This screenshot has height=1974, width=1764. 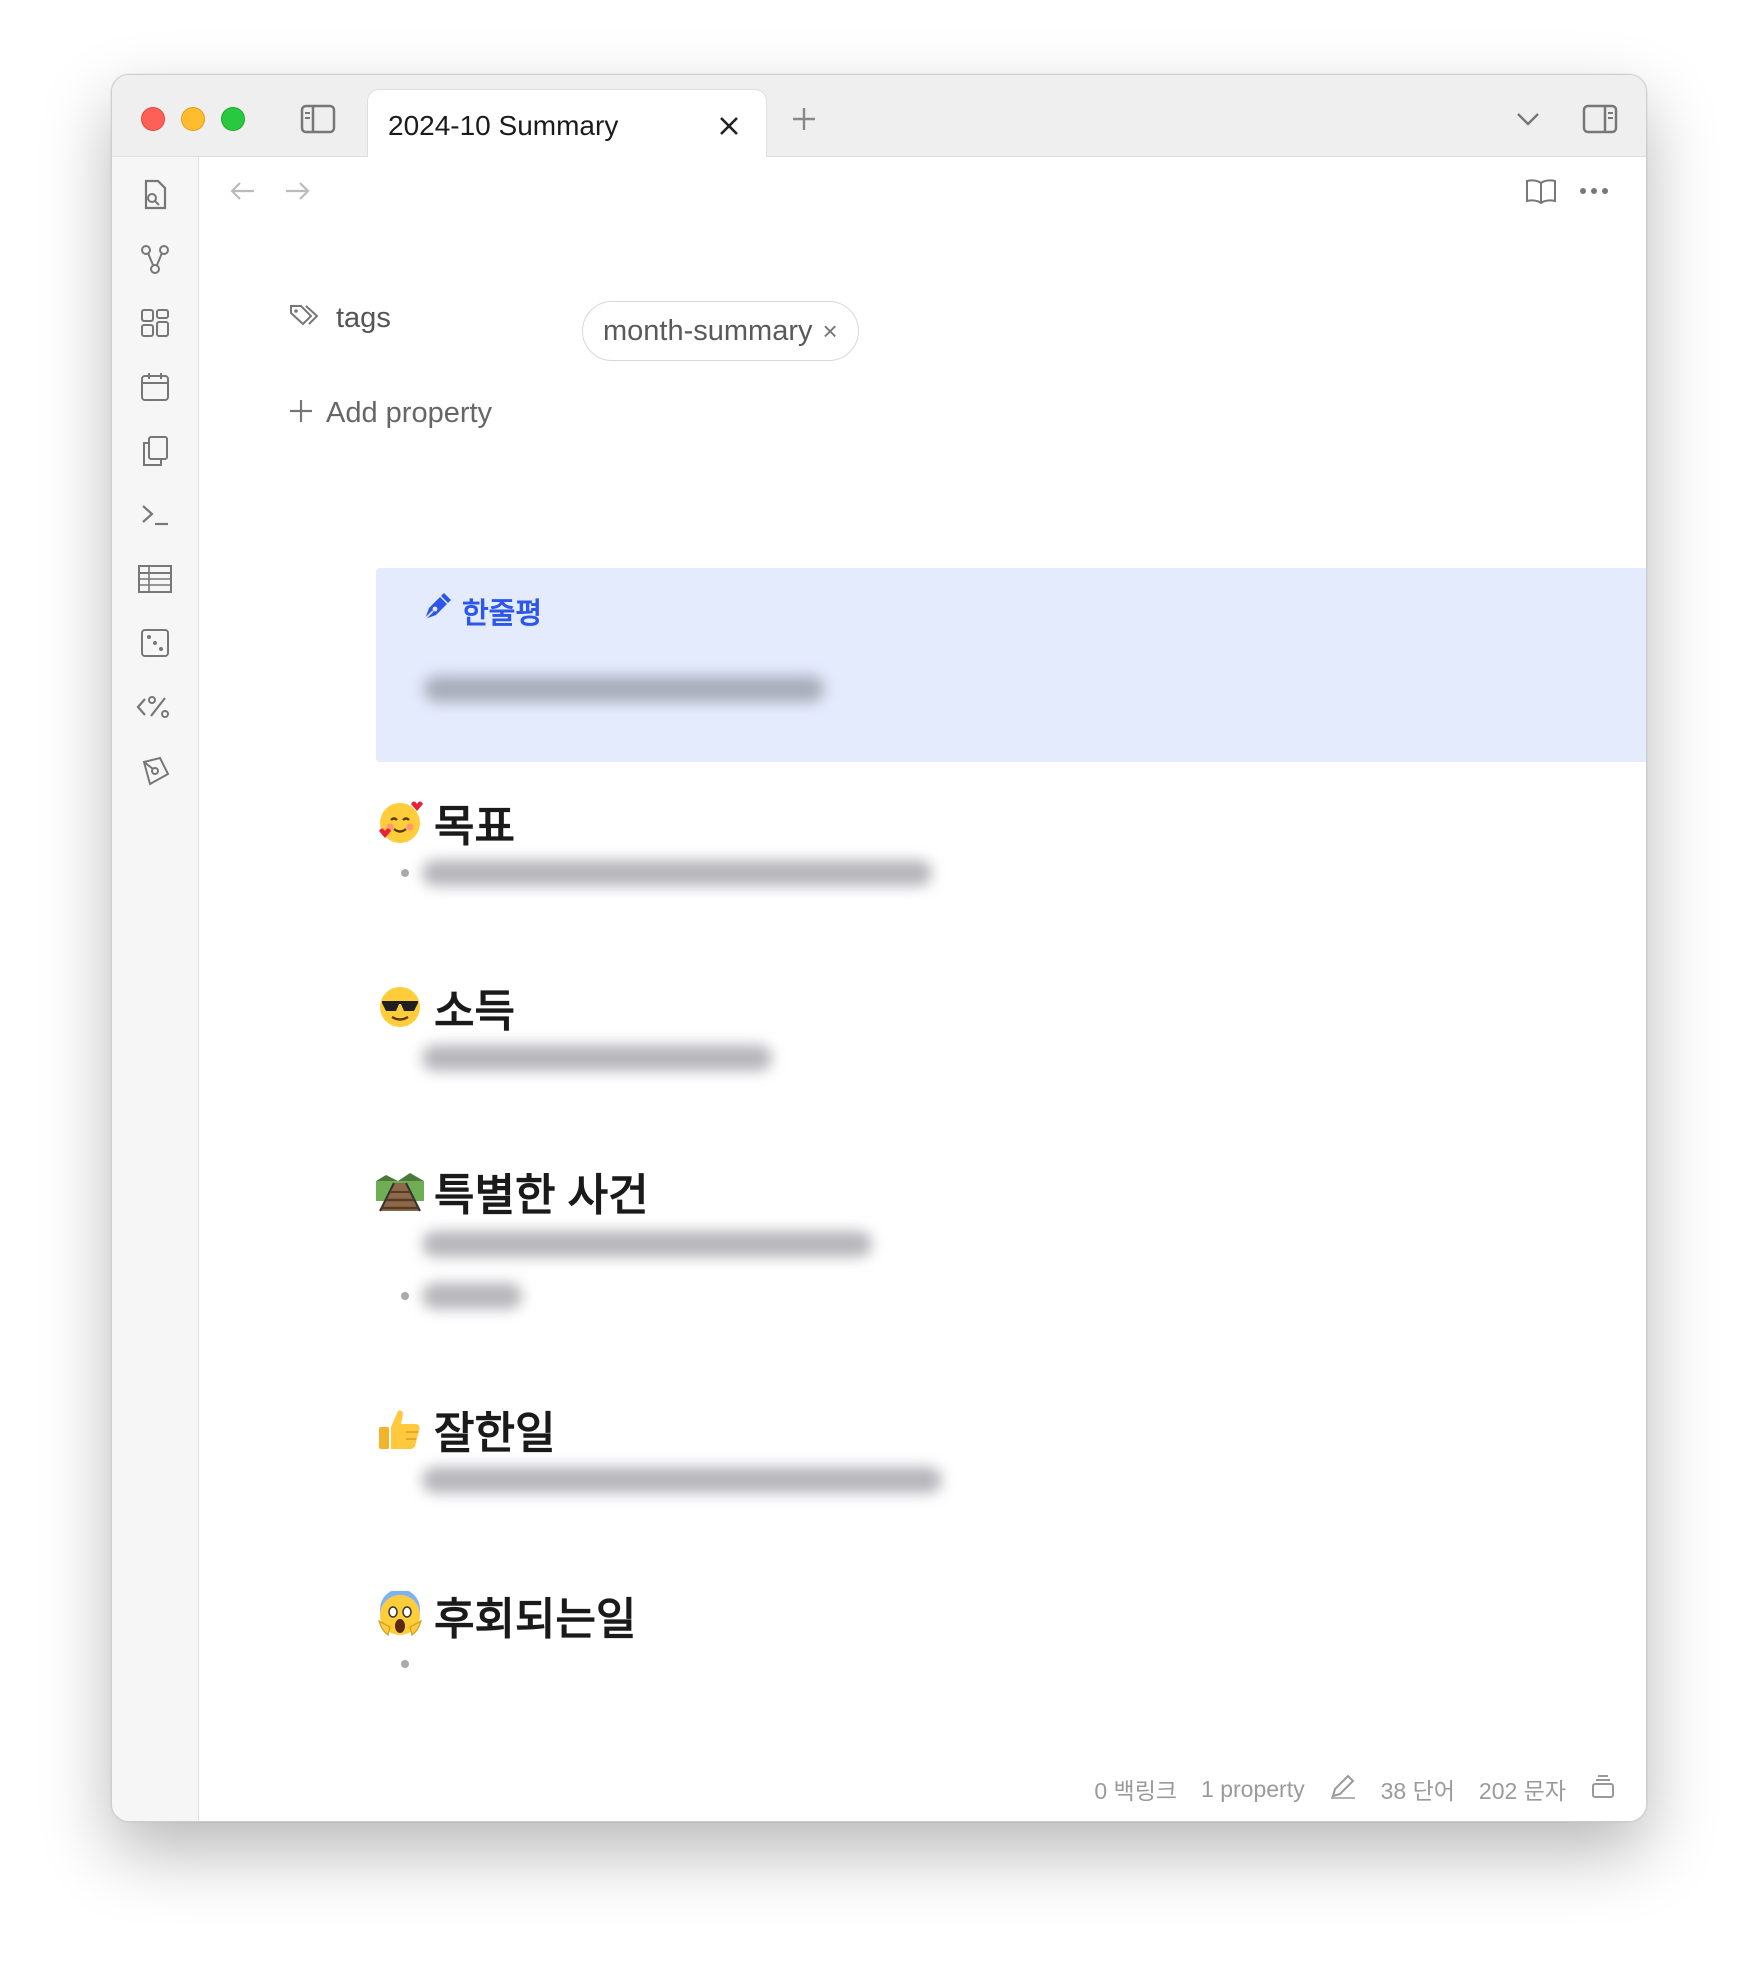 What do you see at coordinates (879, 116) in the screenshot?
I see `title-bar: 2024-10 Summary` at bounding box center [879, 116].